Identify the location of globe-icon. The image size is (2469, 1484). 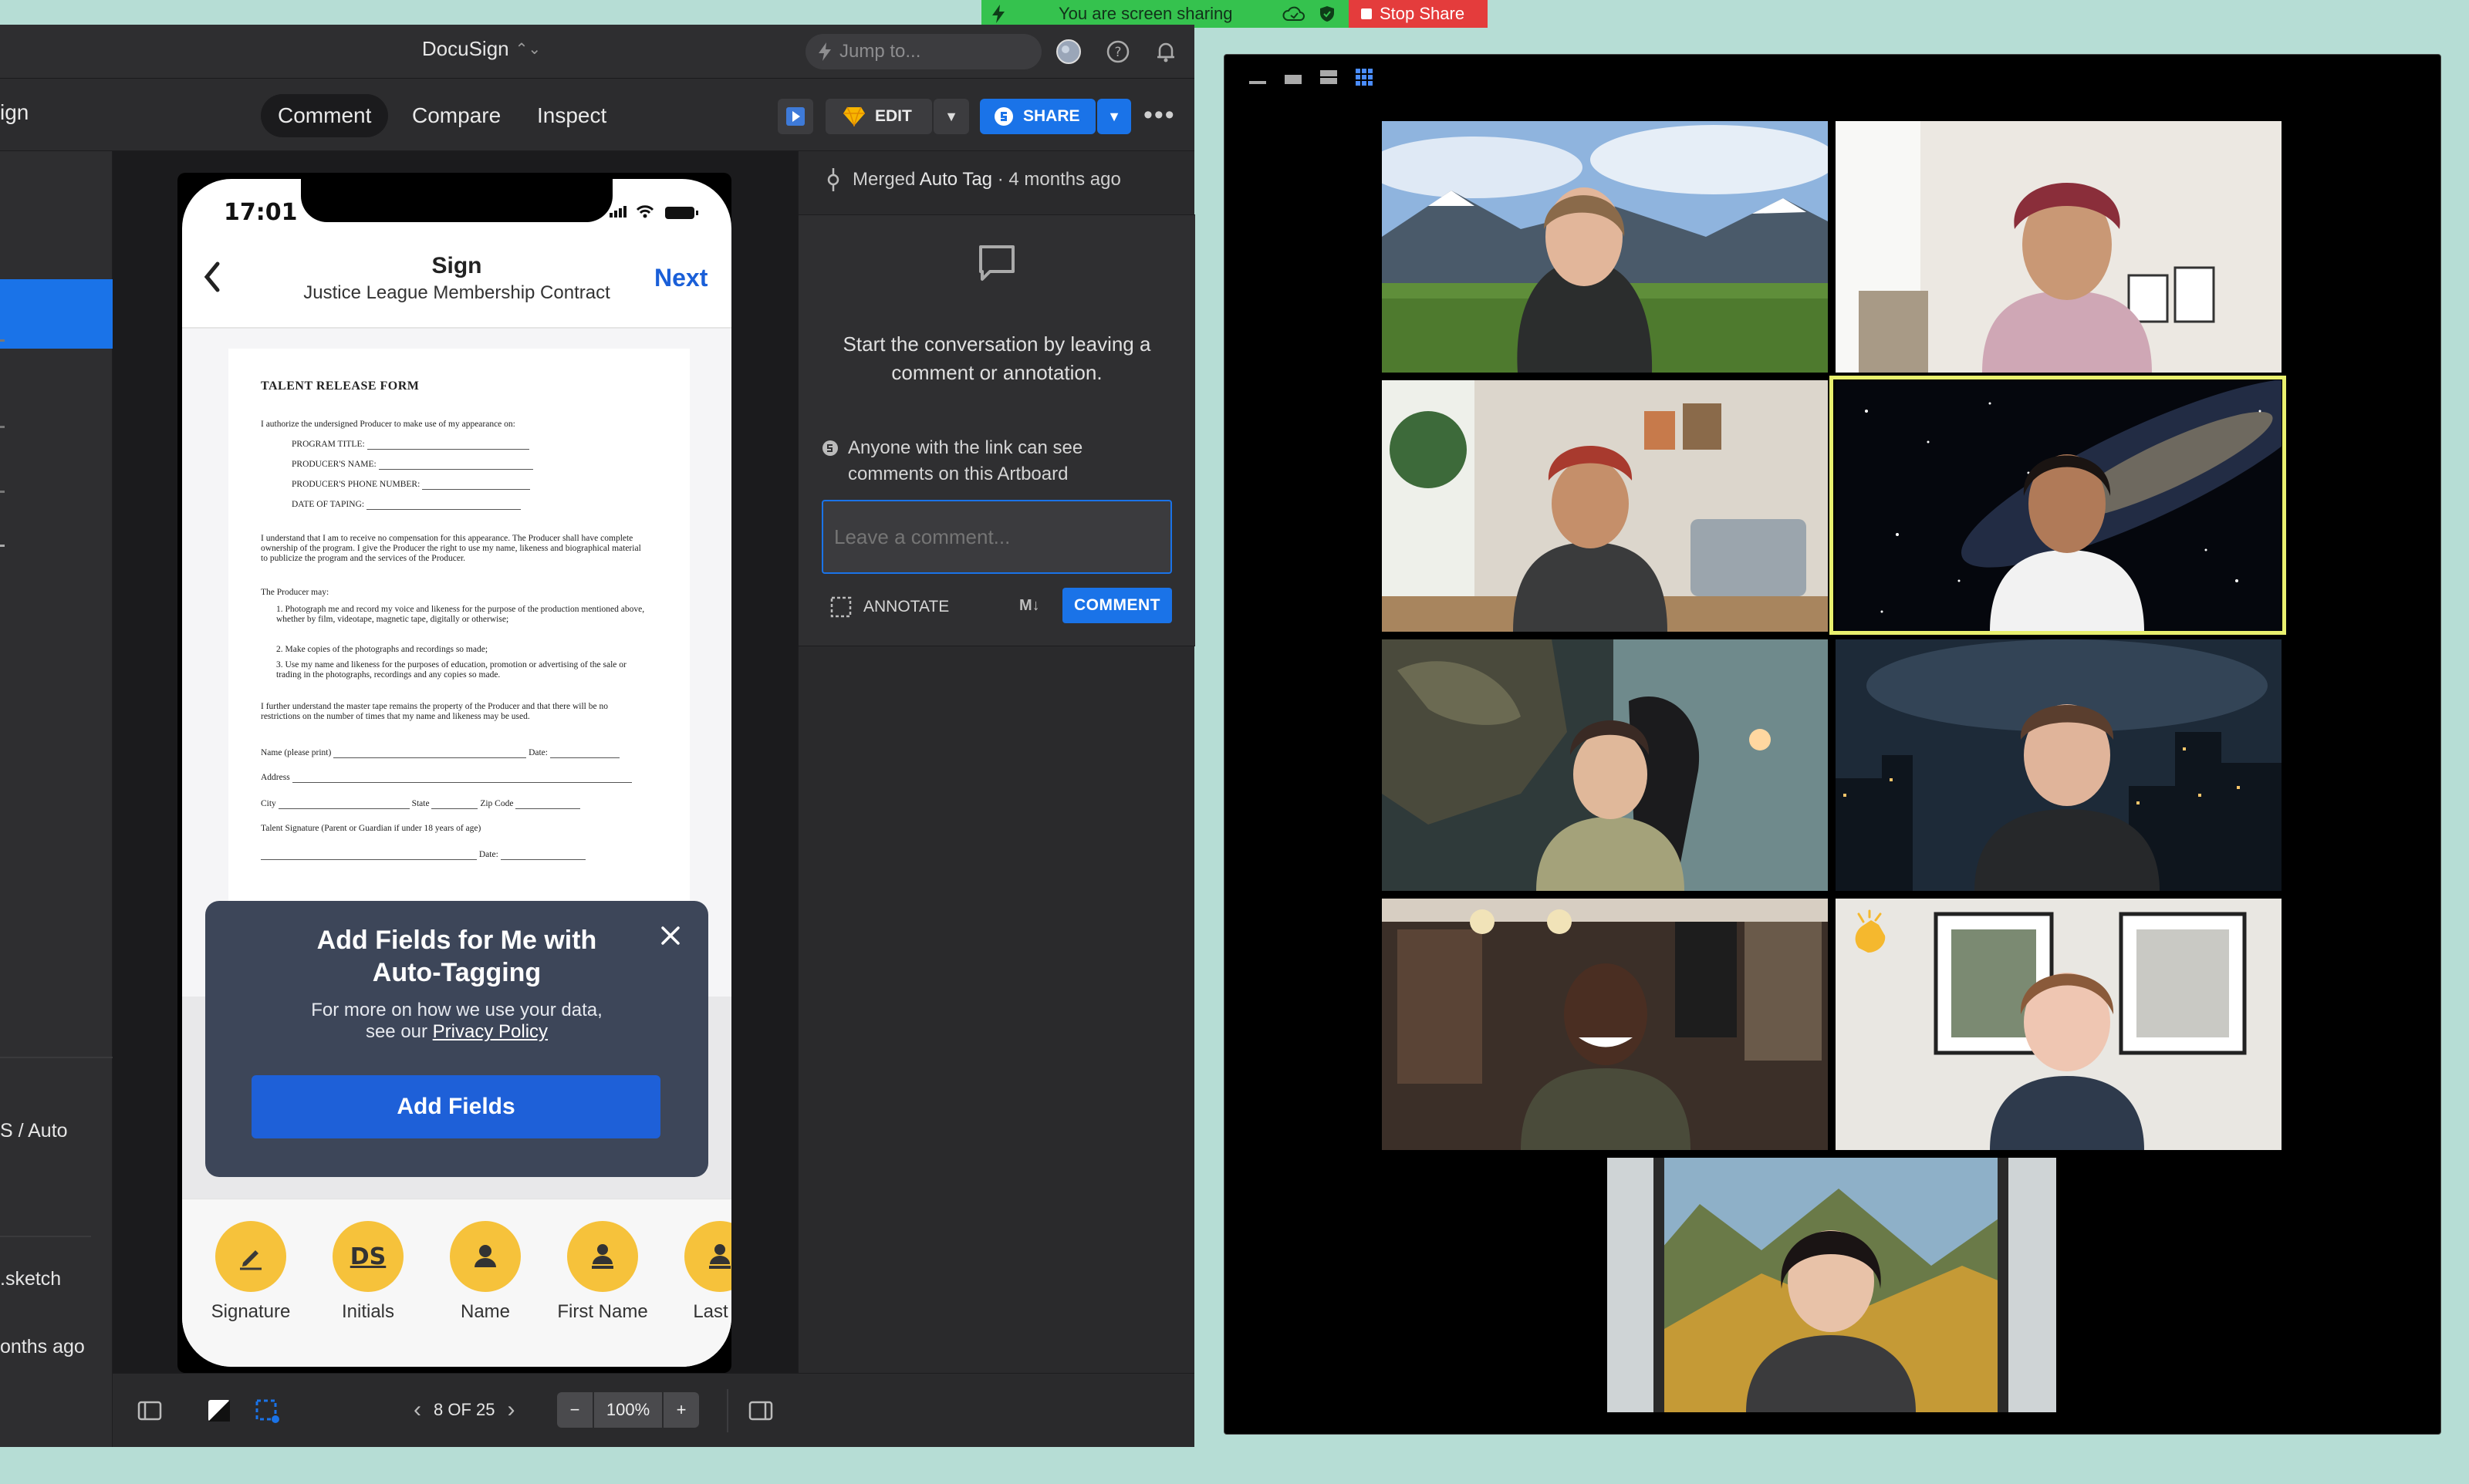
(830, 448).